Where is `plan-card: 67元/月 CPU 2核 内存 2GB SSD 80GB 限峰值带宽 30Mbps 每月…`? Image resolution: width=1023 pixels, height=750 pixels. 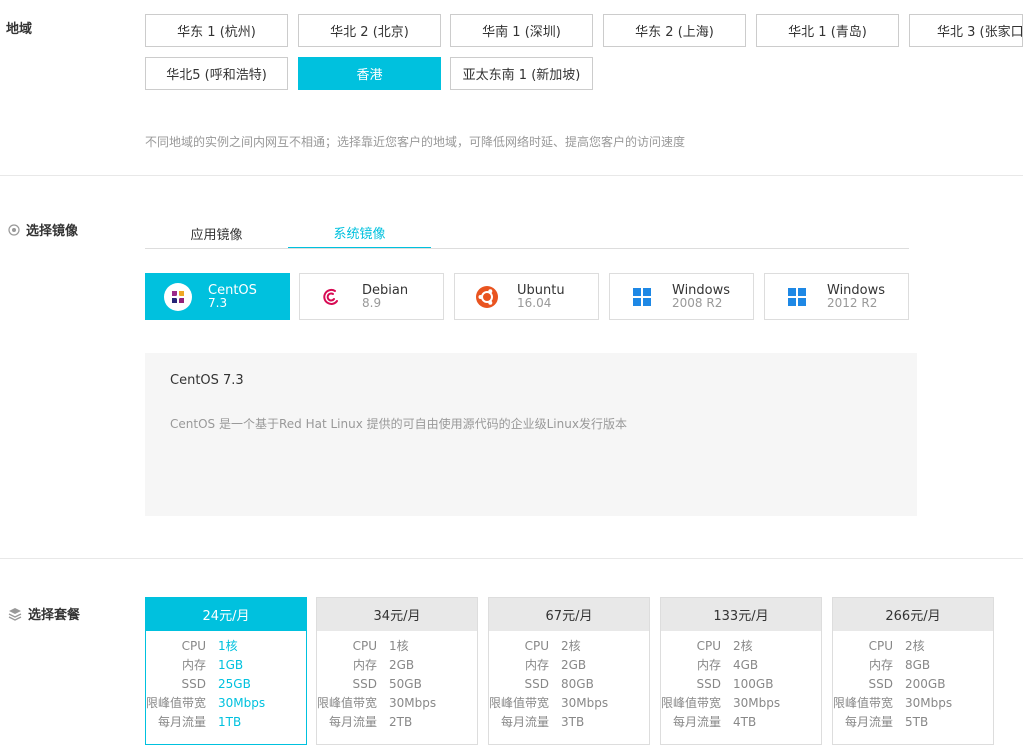 plan-card: 67元/月 CPU 2核 内存 2GB SSD 80GB 限峰值带宽 30Mbps 每月… is located at coordinates (569, 671).